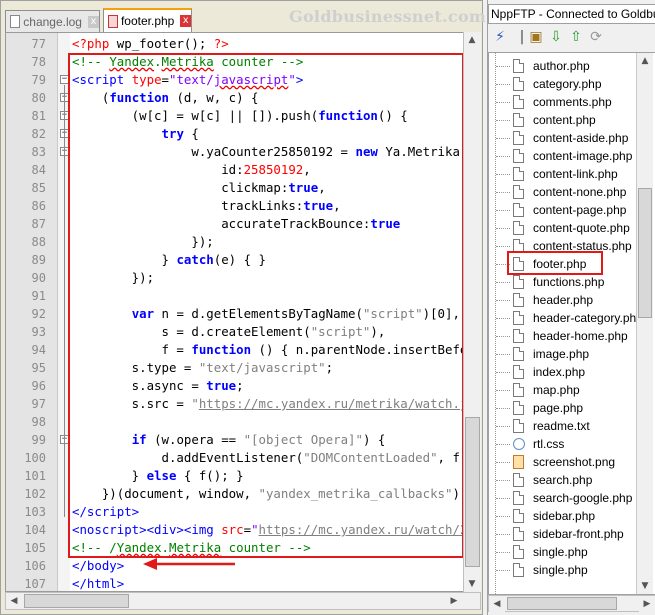 The height and width of the screenshot is (615, 655). I want to click on ftp-file-item: search.php, so click(564, 480).